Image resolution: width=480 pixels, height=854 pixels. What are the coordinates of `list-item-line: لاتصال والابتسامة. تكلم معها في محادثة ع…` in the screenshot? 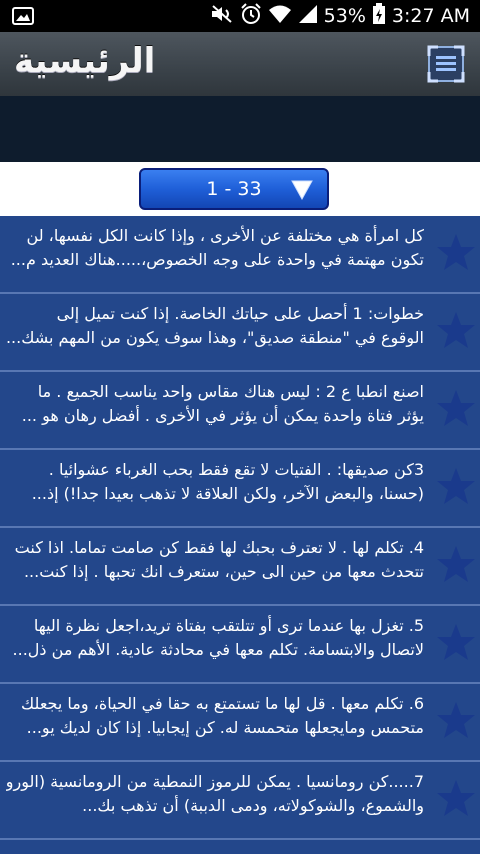 It's located at (218, 649).